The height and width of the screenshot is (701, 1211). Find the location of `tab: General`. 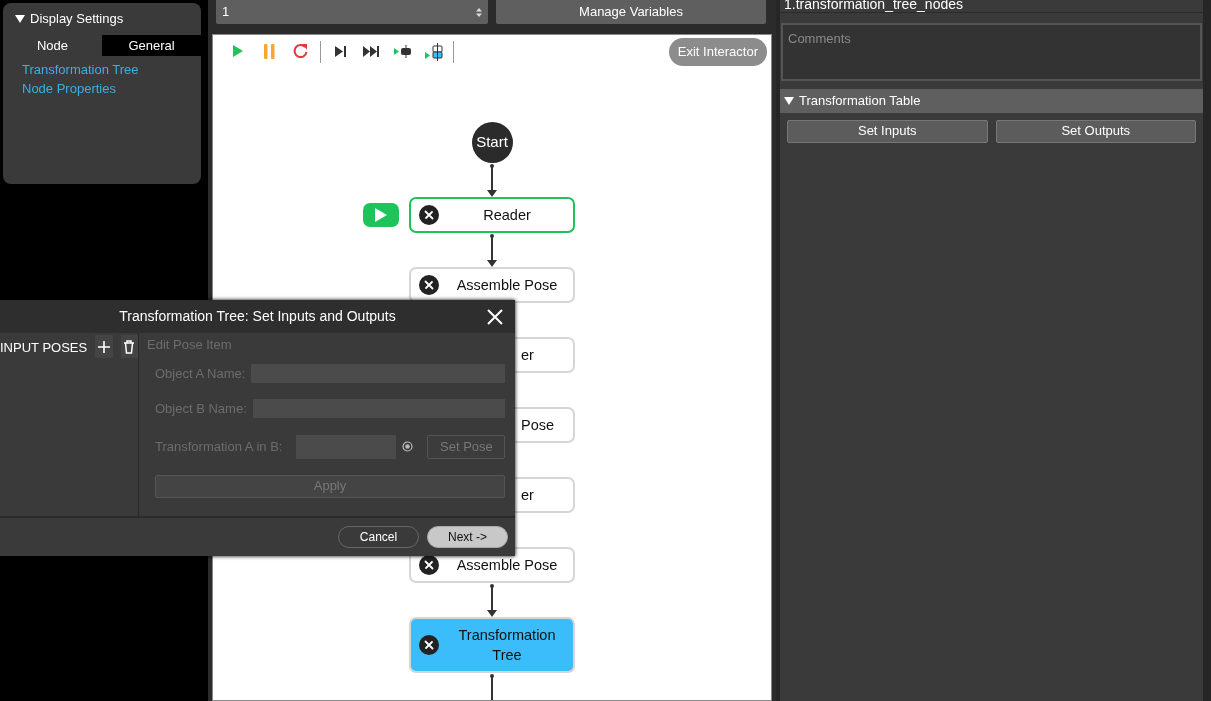

tab: General is located at coordinates (151, 45).